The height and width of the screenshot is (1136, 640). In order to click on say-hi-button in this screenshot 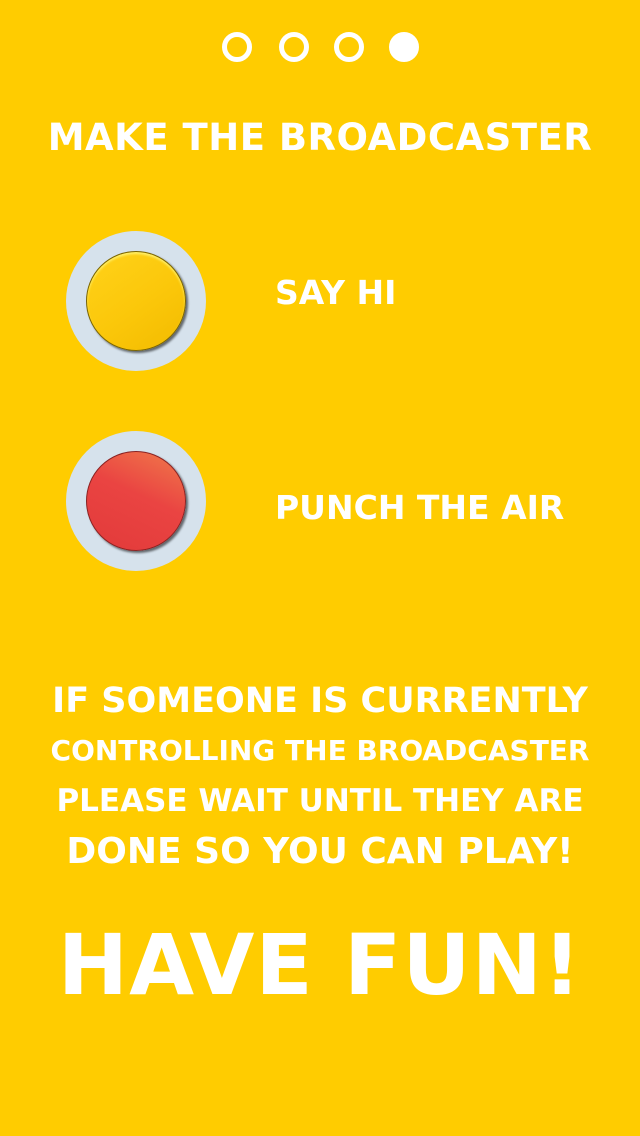, I will do `click(136, 301)`.